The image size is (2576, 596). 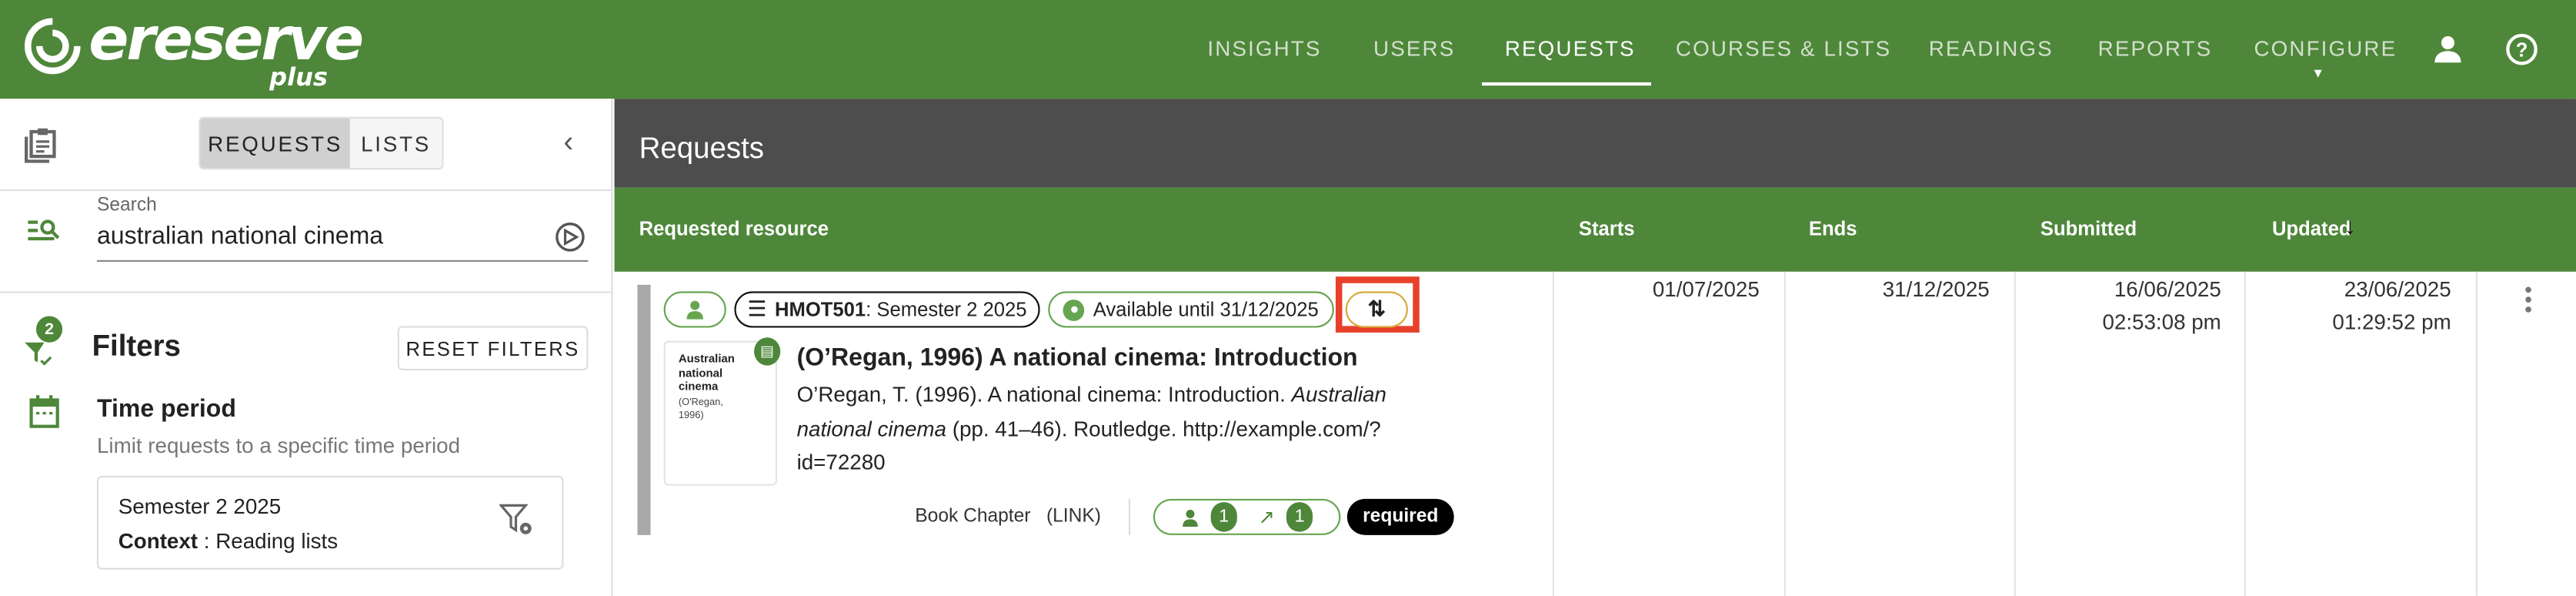 I want to click on logo-swirl-icon, so click(x=53, y=46).